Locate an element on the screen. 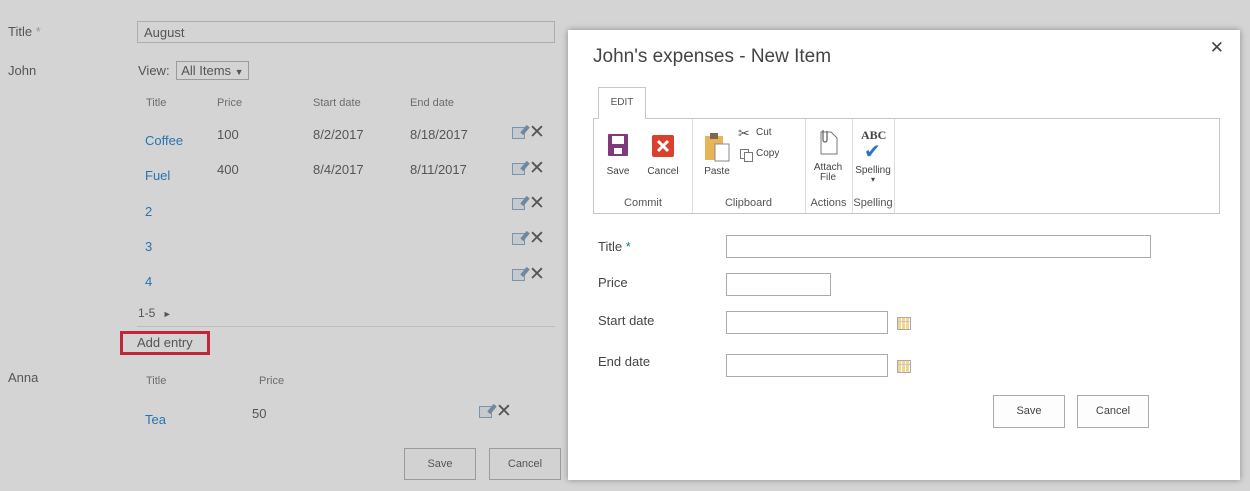  scissors-icon: ✂ is located at coordinates (744, 133).